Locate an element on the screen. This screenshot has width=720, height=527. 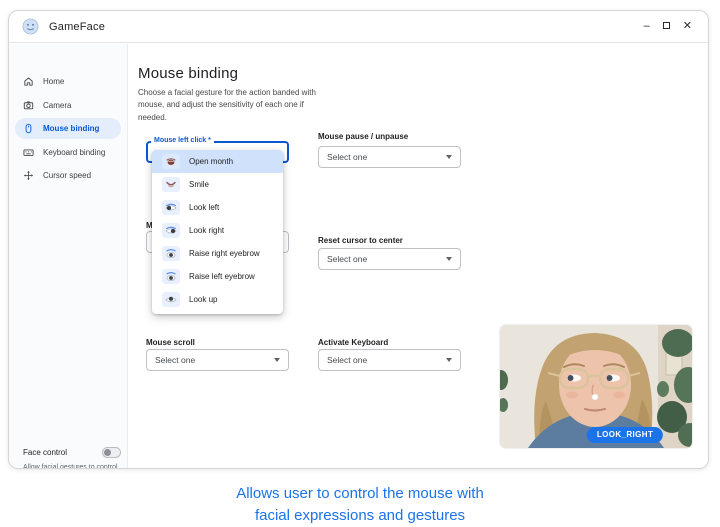
mouse-pause-select: Select one is located at coordinates (389, 157).